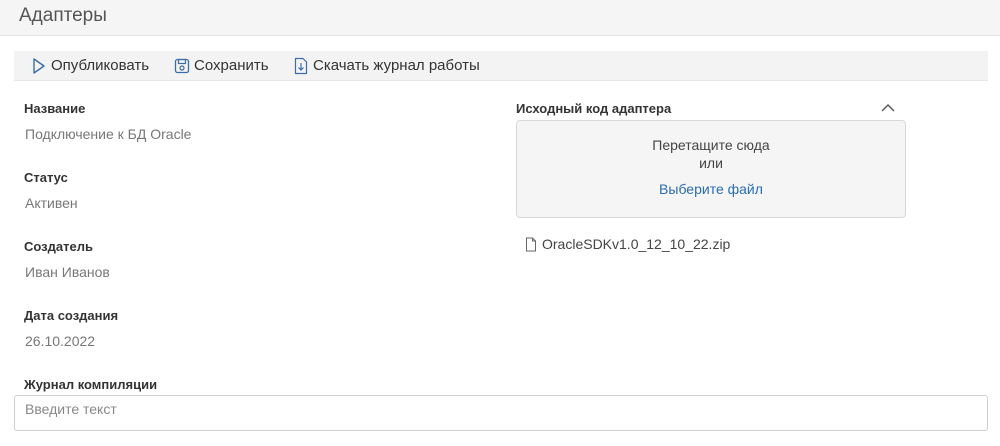  What do you see at coordinates (531, 244) in the screenshot?
I see `file-icon` at bounding box center [531, 244].